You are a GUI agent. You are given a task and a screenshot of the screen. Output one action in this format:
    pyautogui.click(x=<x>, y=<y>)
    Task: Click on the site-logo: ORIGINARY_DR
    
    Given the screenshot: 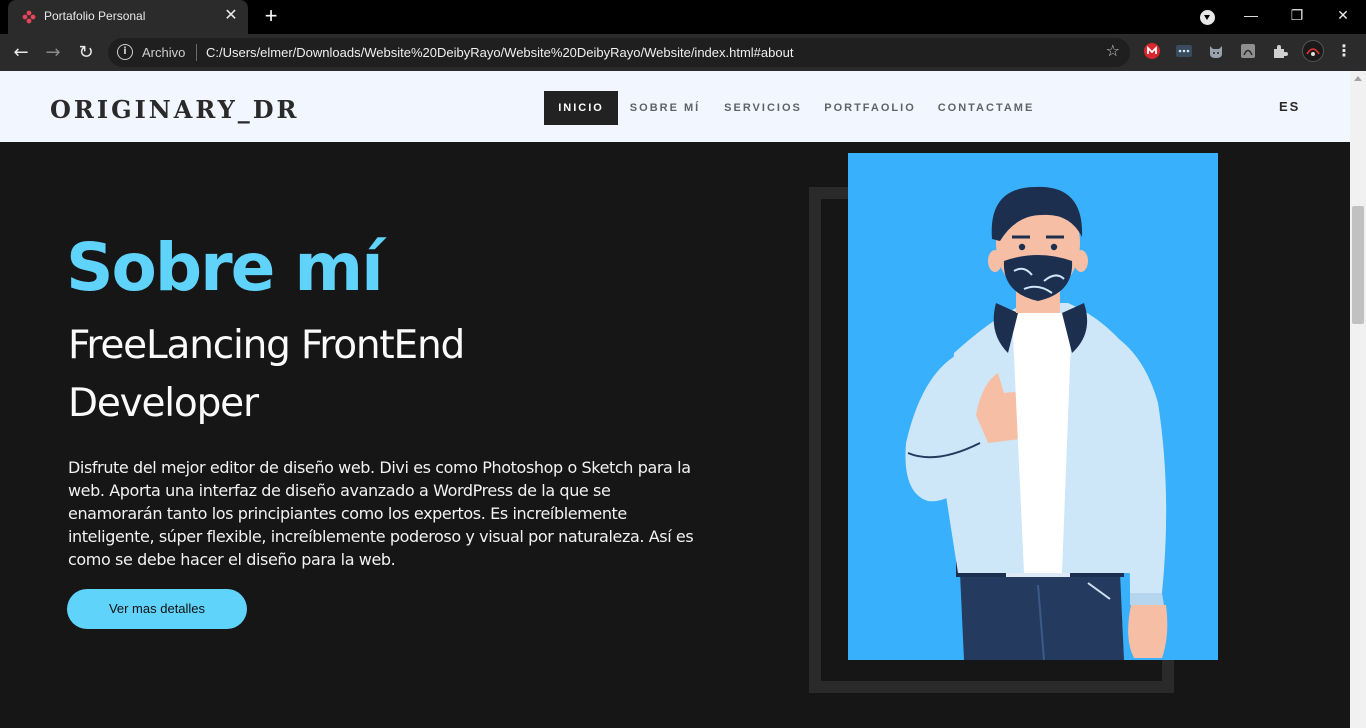 What is the action you would take?
    pyautogui.click(x=174, y=109)
    